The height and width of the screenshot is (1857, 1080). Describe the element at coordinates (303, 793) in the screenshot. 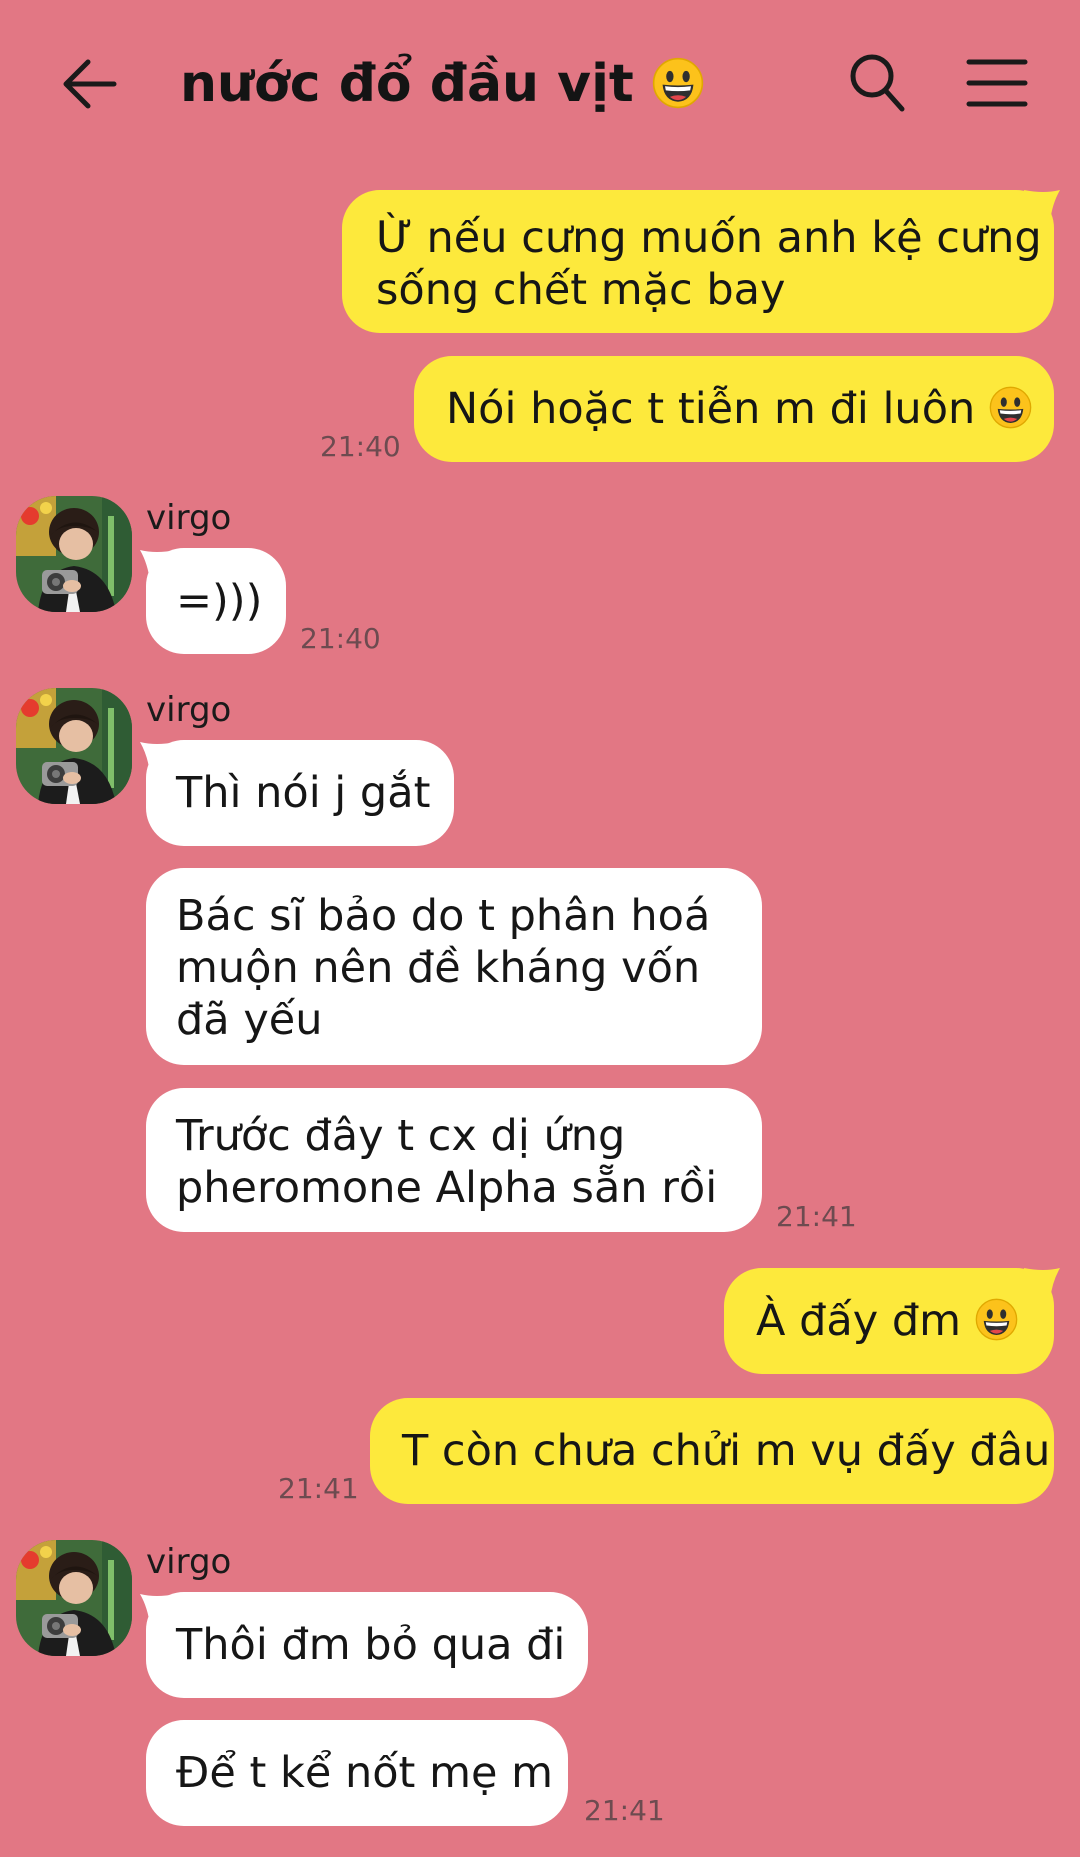

I see `message-text: Thì nói j gắt` at that location.